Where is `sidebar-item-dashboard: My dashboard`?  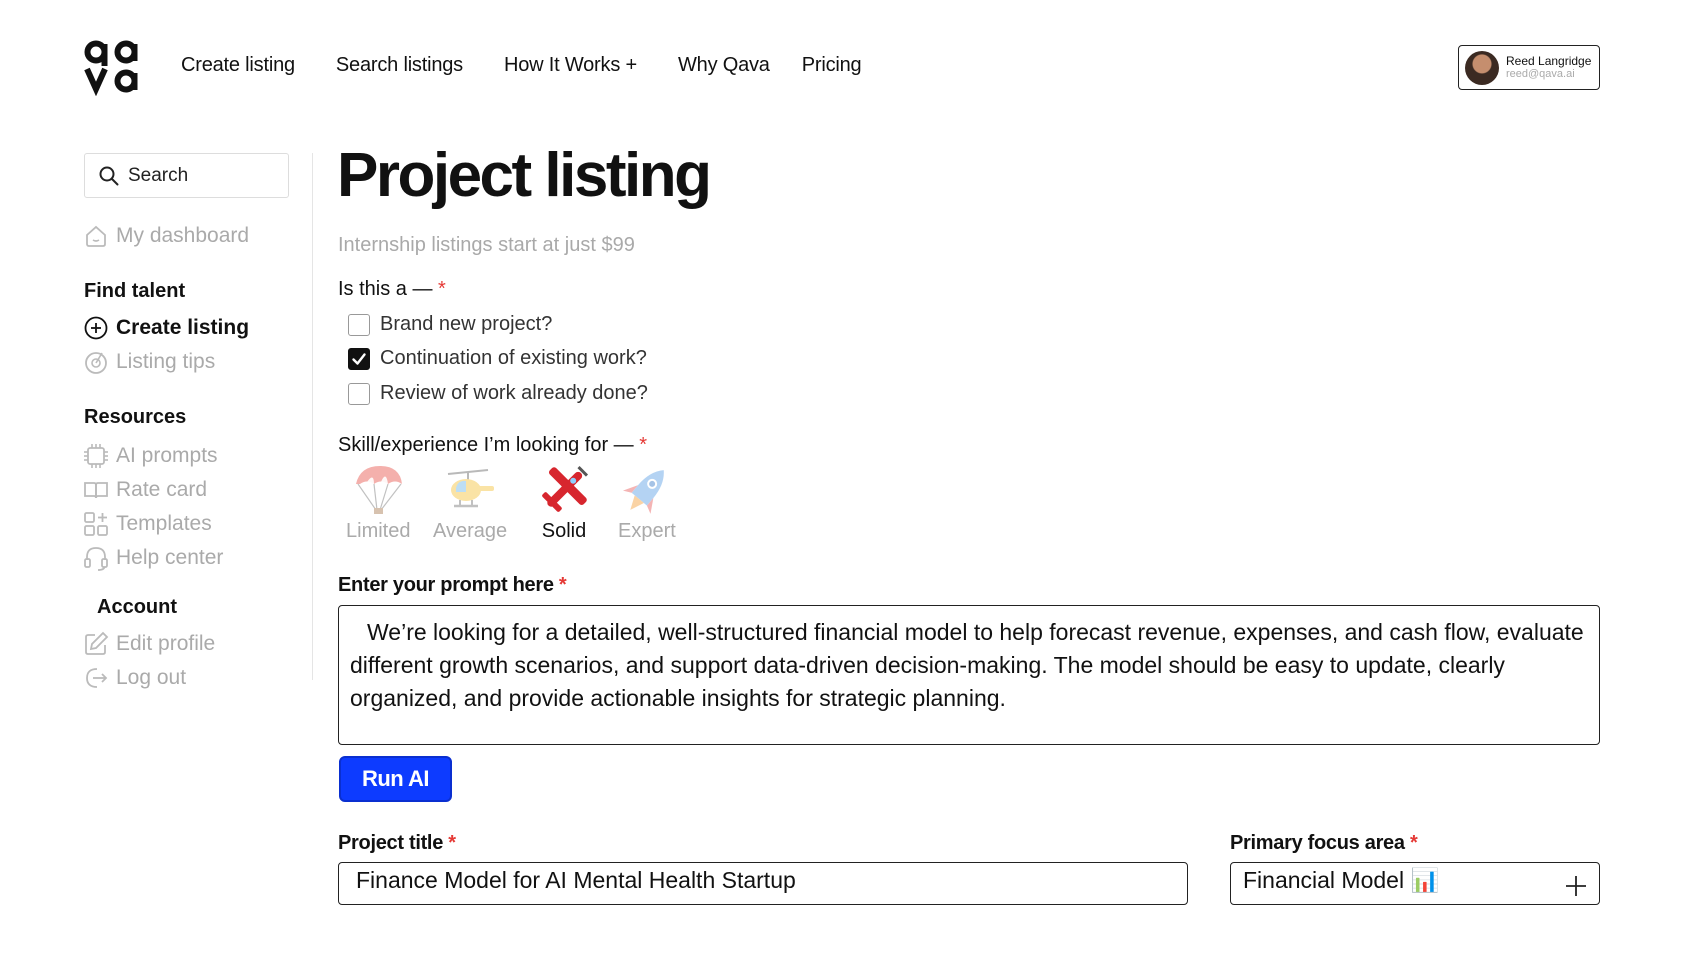
sidebar-item-dashboard: My dashboard is located at coordinates (166, 236).